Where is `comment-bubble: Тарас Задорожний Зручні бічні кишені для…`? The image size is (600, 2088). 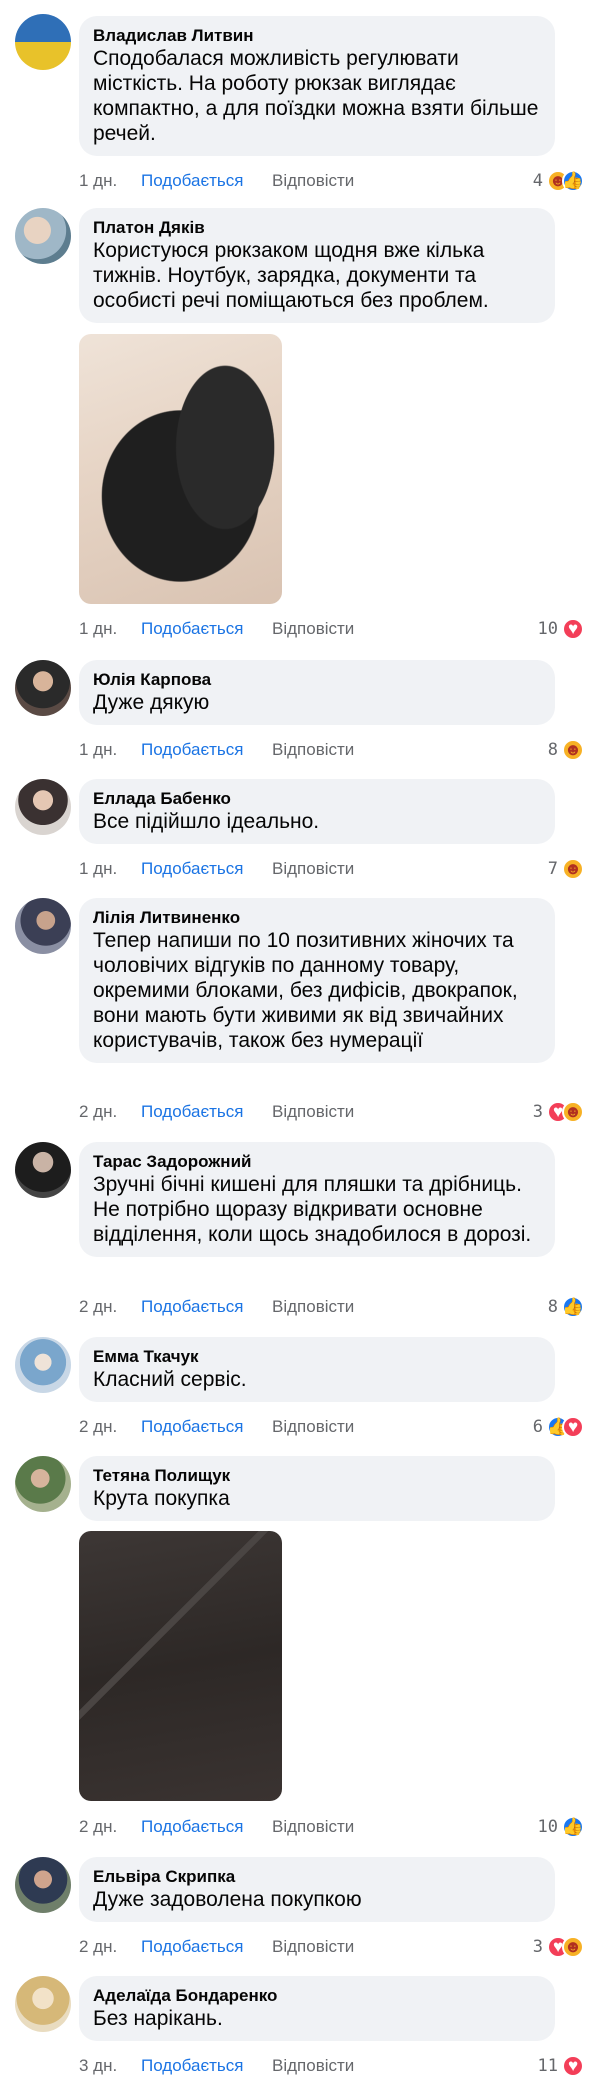
comment-bubble: Тарас Задорожний Зручні бічні кишені для… is located at coordinates (317, 1199).